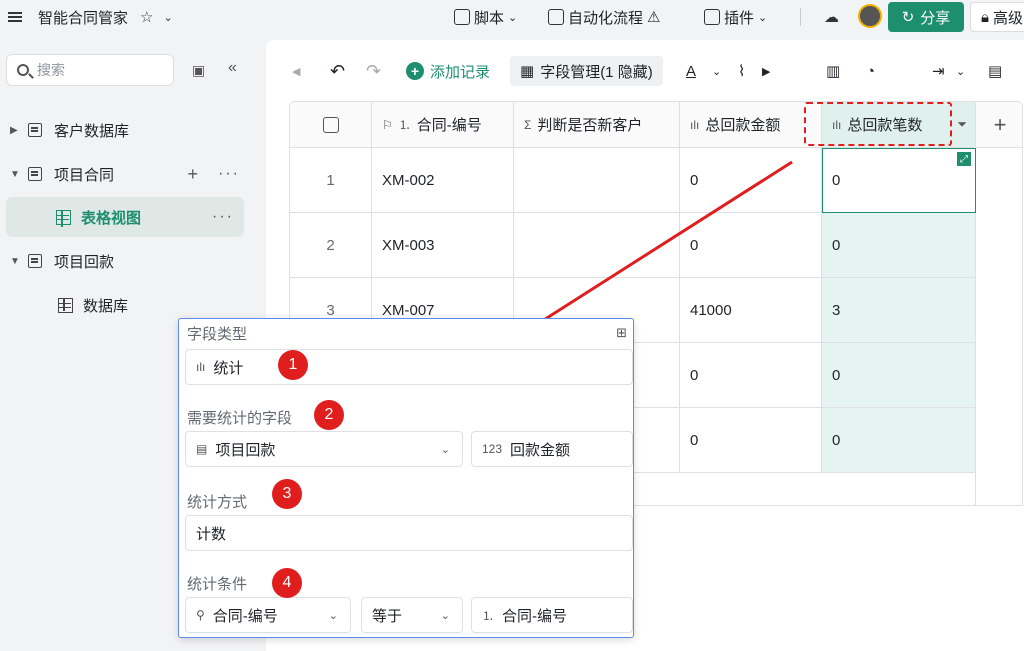  Describe the element at coordinates (373, 71) in the screenshot. I see `redo-icon: ↷` at that location.